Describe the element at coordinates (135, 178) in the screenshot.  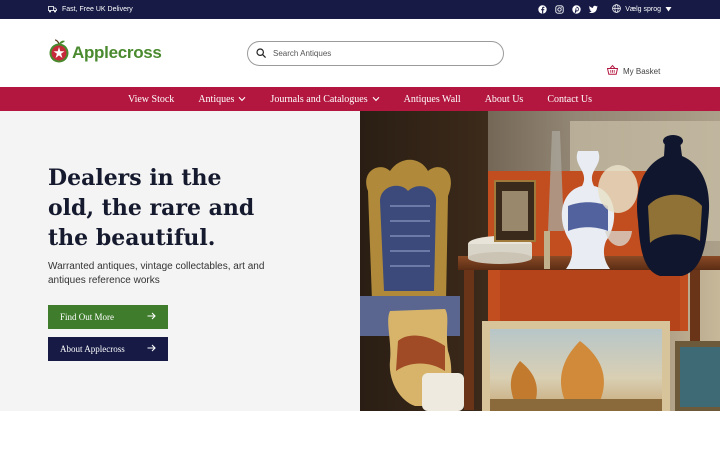
I see `hero-title-line: Dealers in the` at that location.